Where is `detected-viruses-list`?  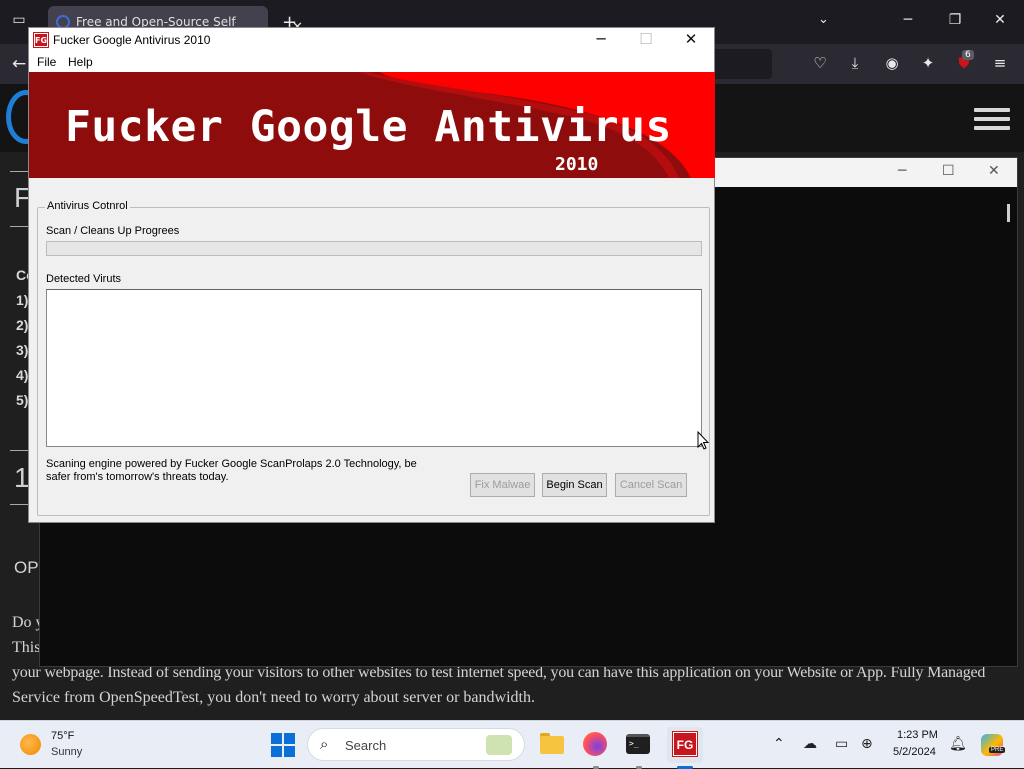
detected-viruses-list is located at coordinates (374, 368).